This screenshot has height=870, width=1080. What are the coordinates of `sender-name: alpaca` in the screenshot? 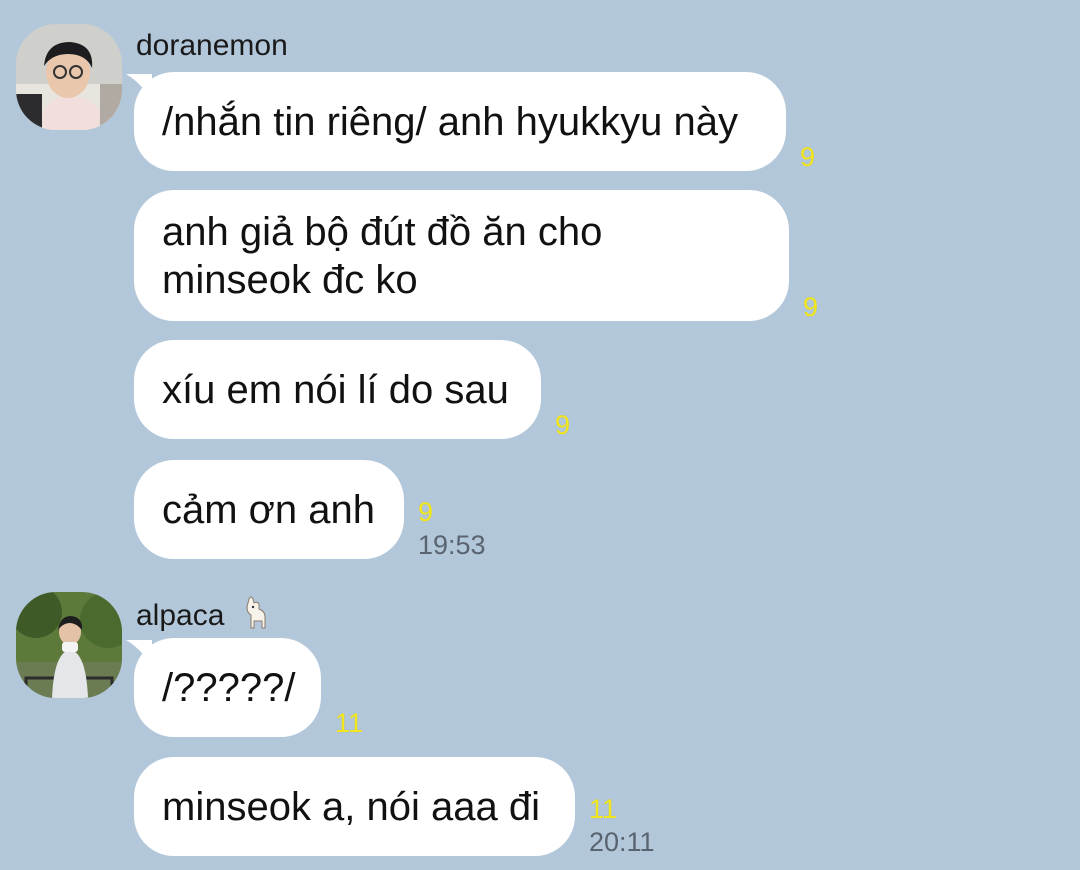 It's located at (205, 614).